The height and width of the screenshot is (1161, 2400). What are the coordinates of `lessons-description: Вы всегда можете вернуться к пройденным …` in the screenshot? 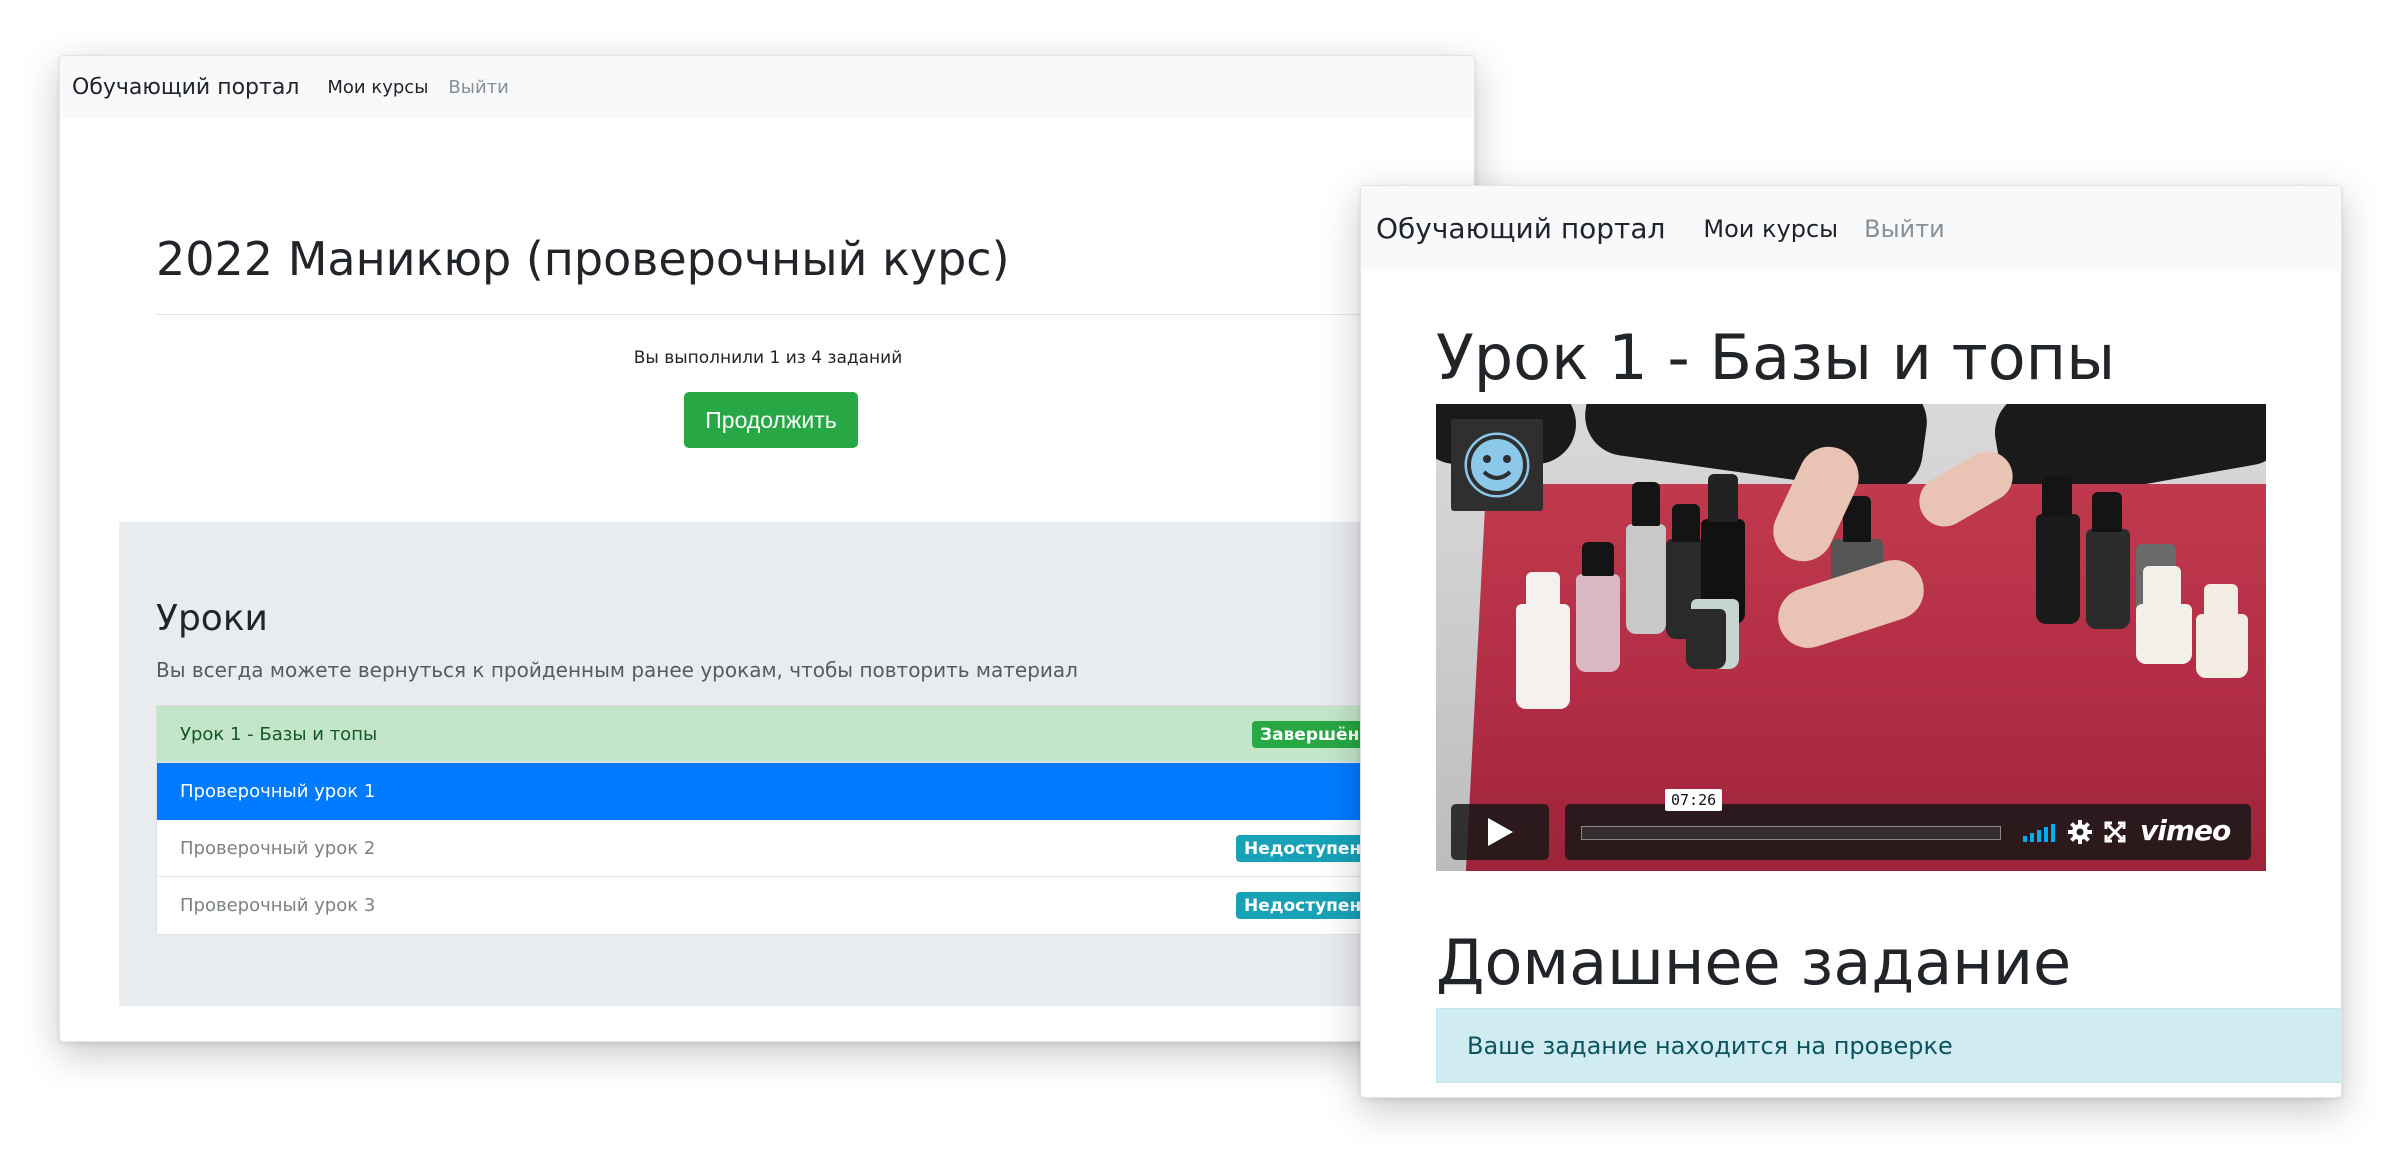 It's located at (617, 670).